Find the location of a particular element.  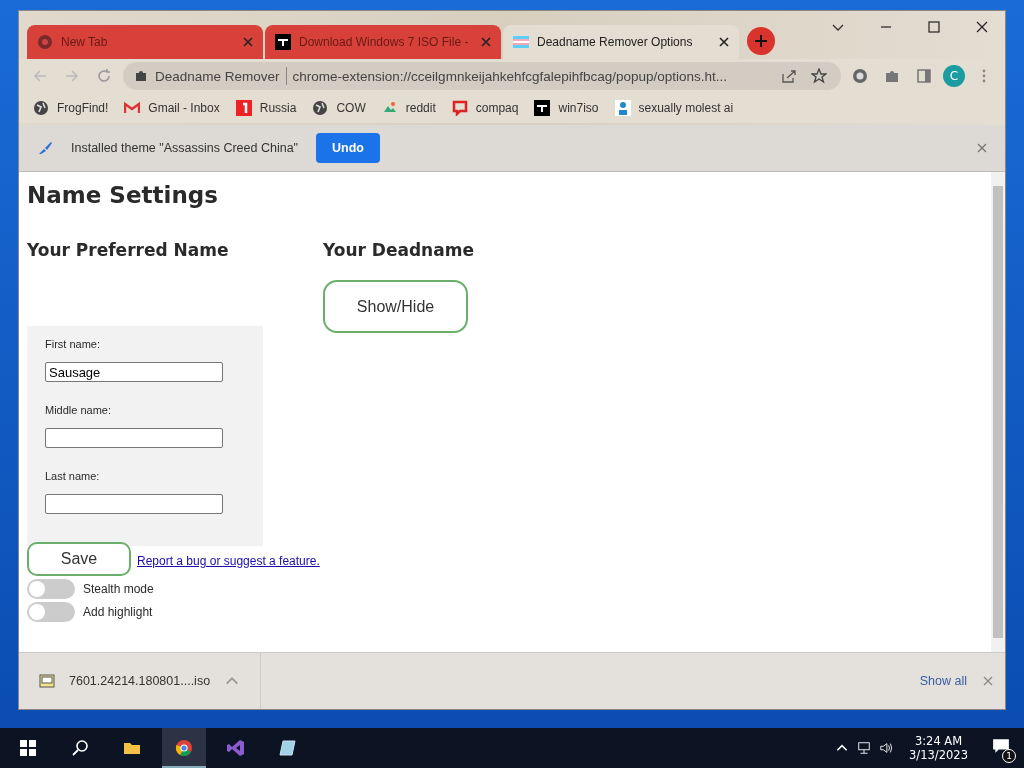

download-item: 7601.24214.180801....iso is located at coordinates (150, 681).